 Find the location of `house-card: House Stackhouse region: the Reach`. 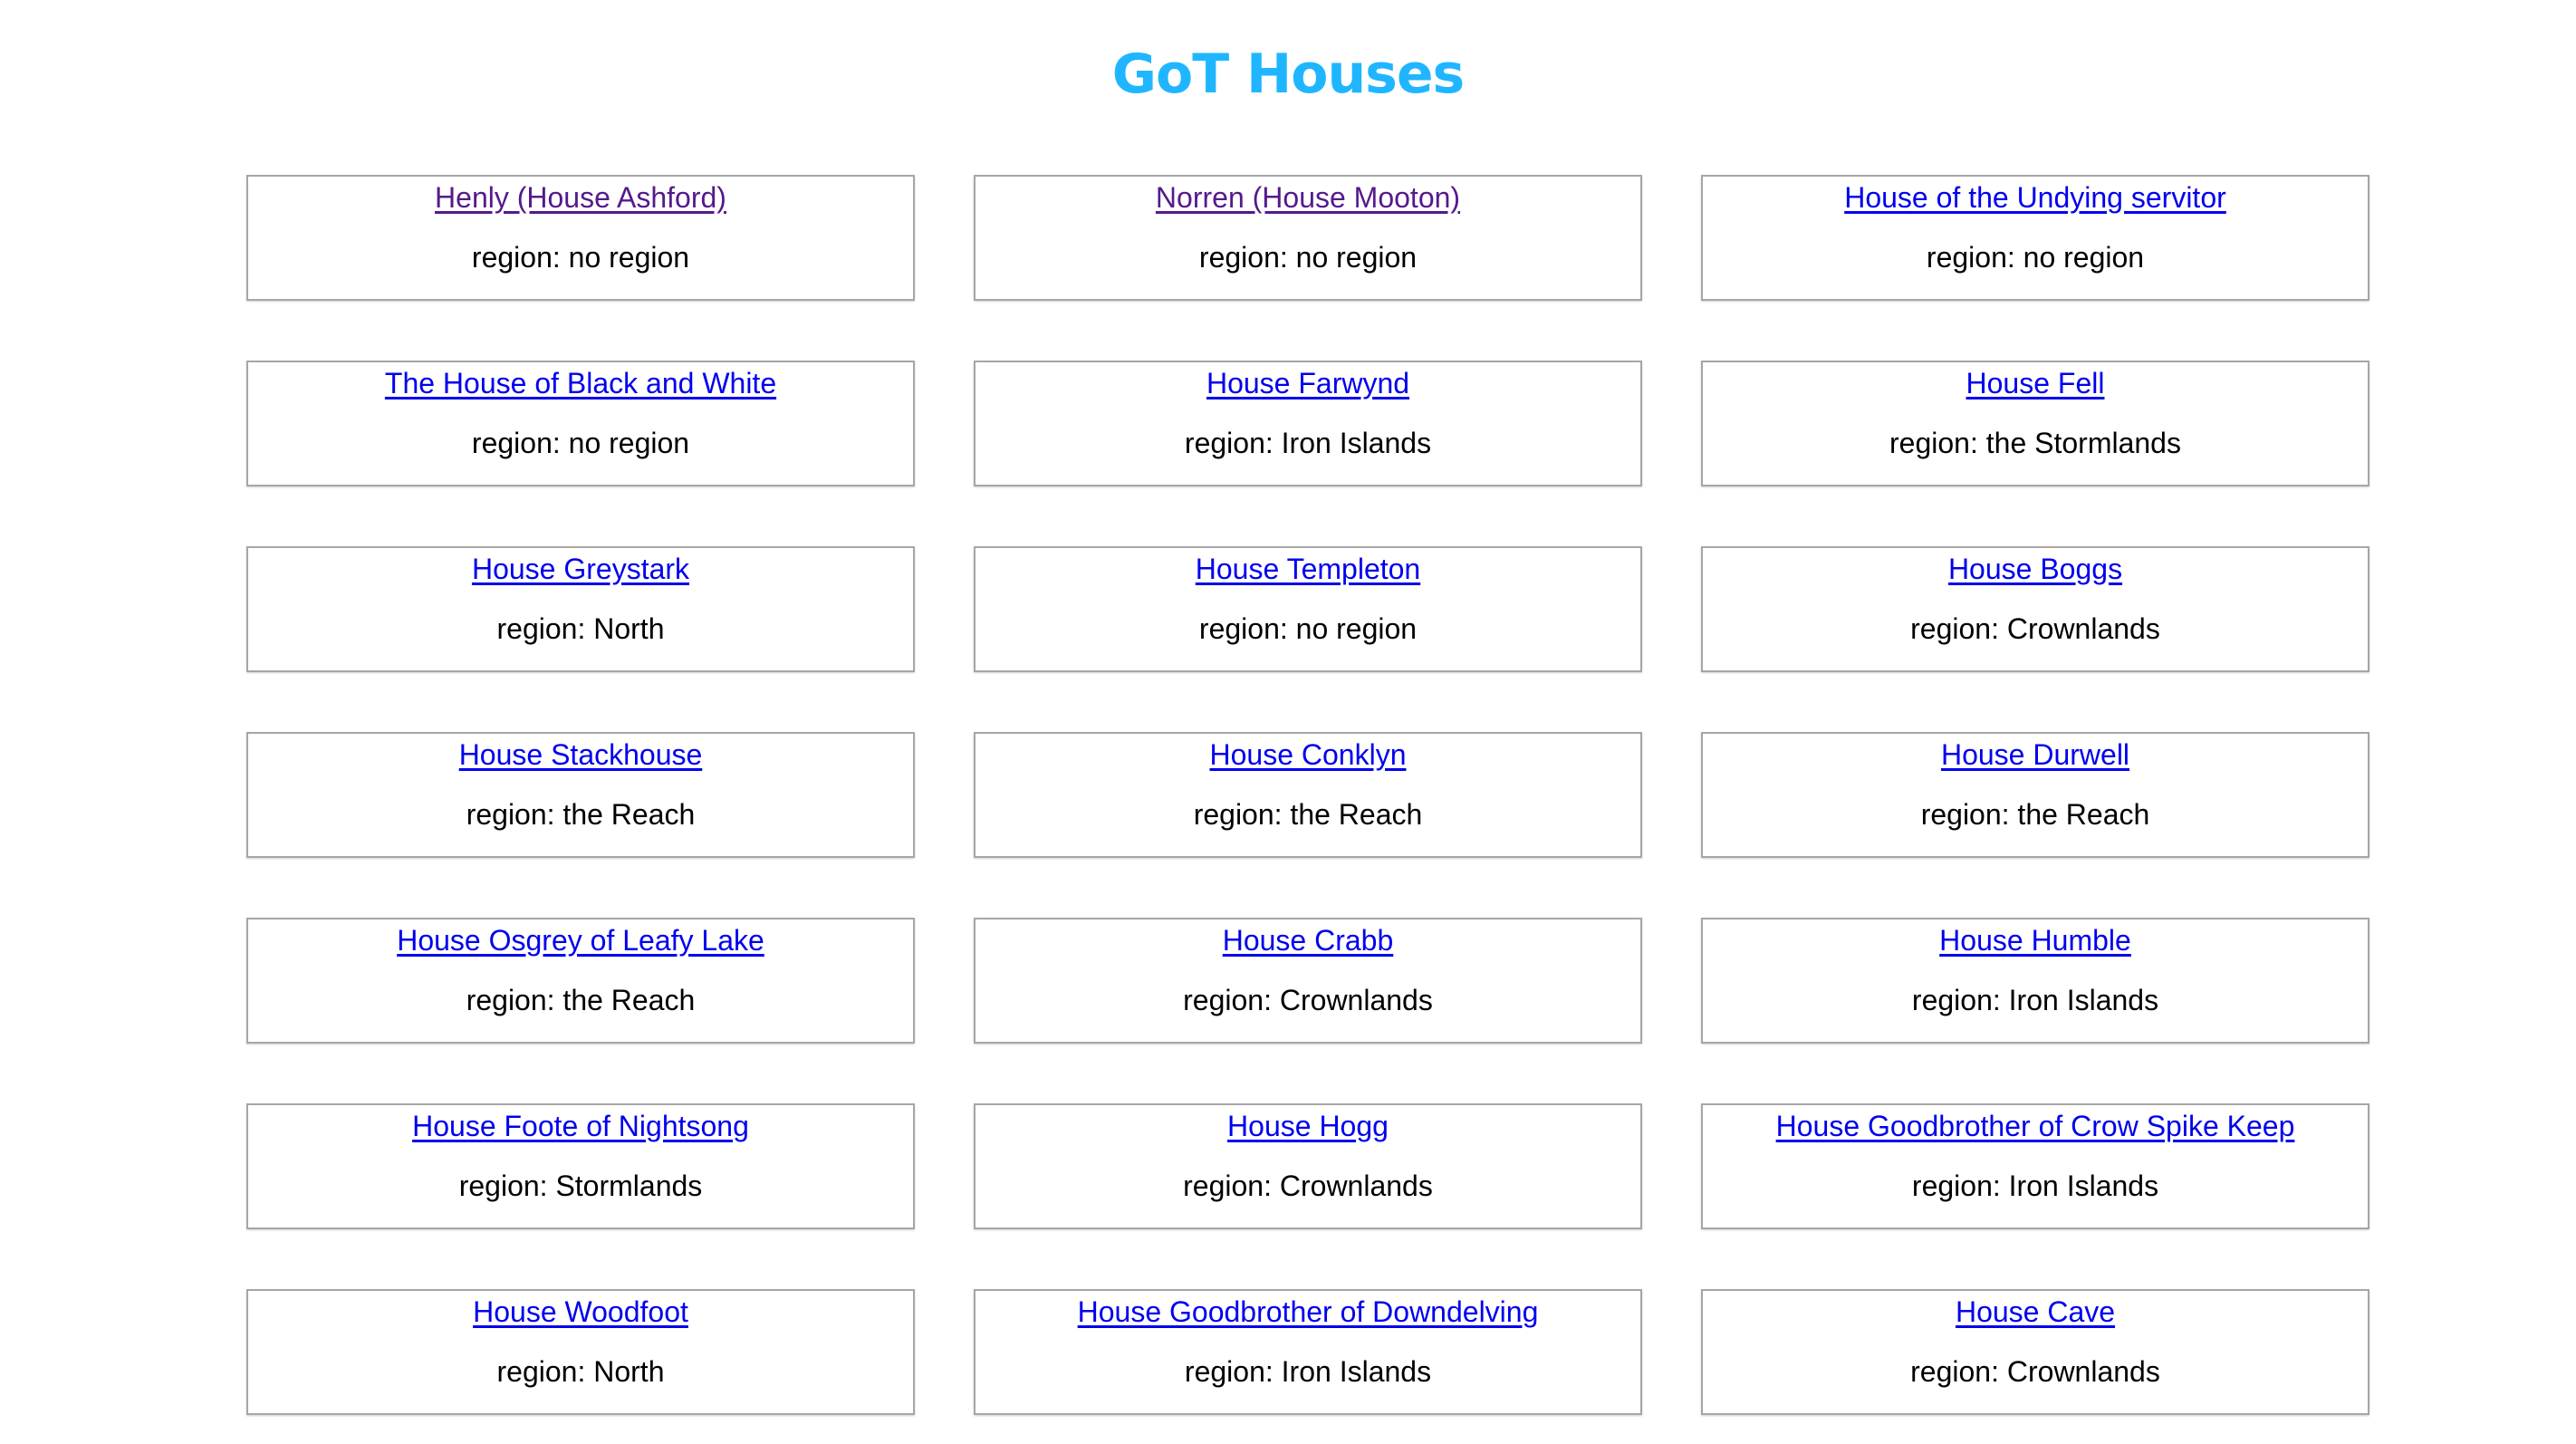

house-card: House Stackhouse region: the Reach is located at coordinates (580, 795).